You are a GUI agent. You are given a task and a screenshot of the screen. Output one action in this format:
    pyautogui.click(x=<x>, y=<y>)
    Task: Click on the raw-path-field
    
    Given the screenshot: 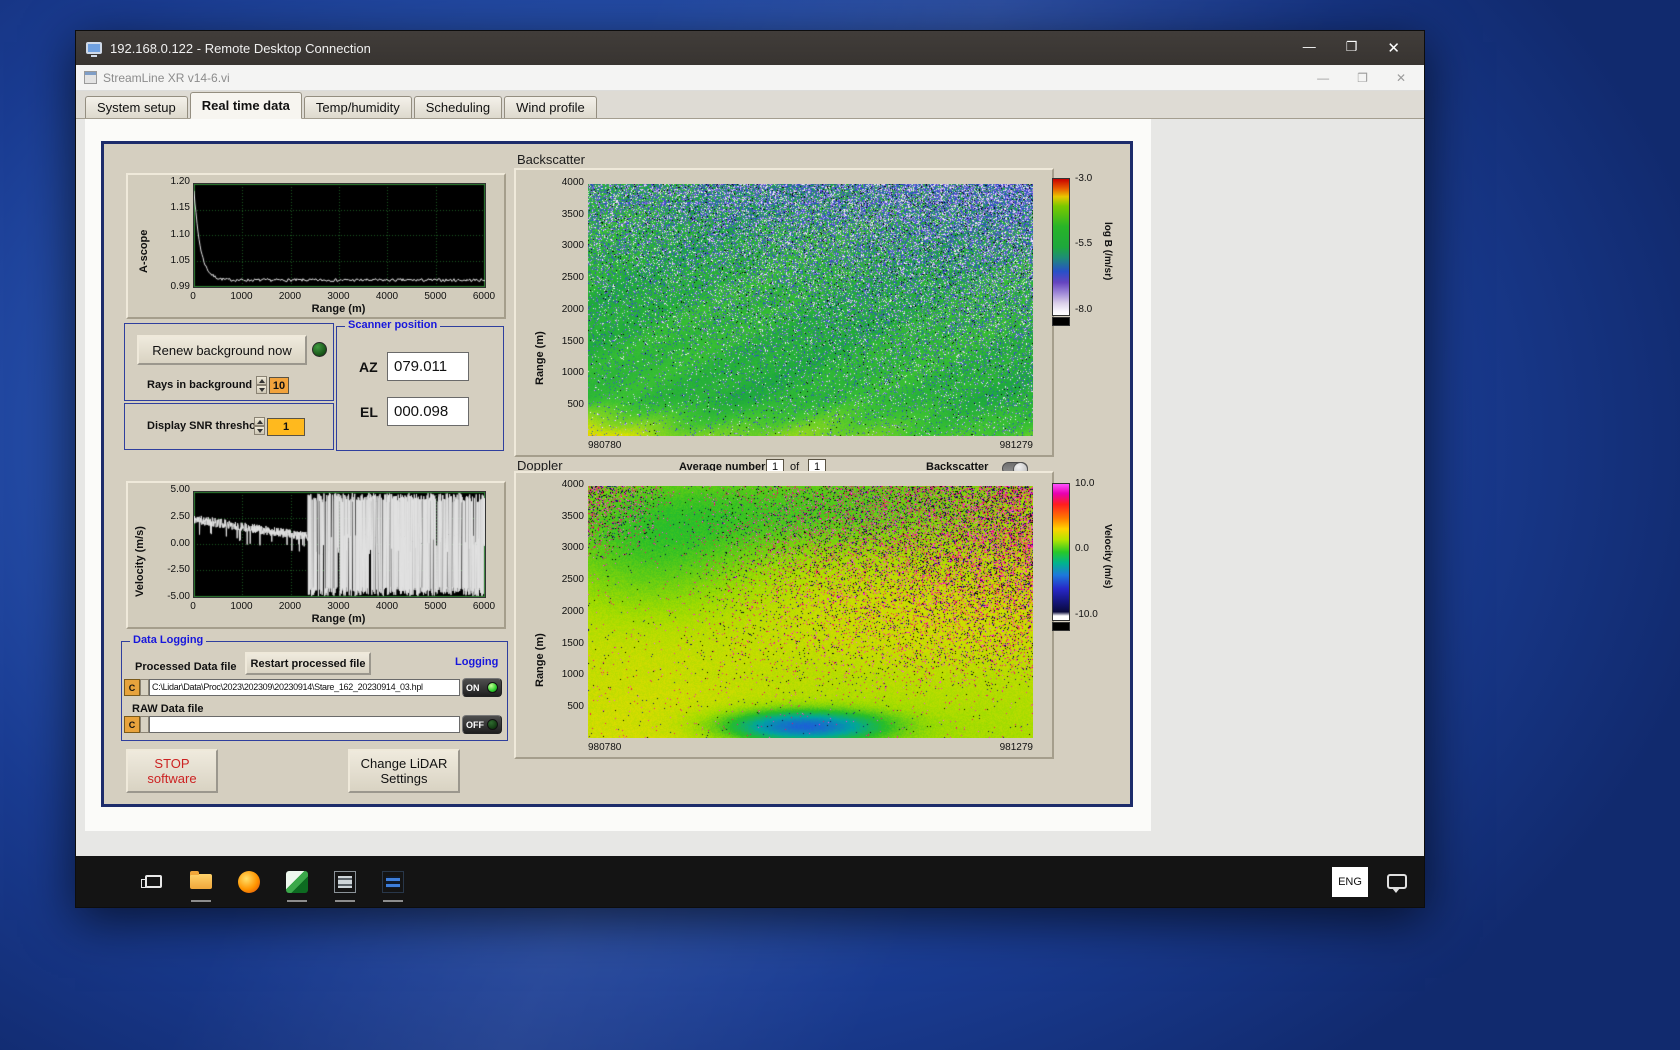 What is the action you would take?
    pyautogui.click(x=304, y=724)
    